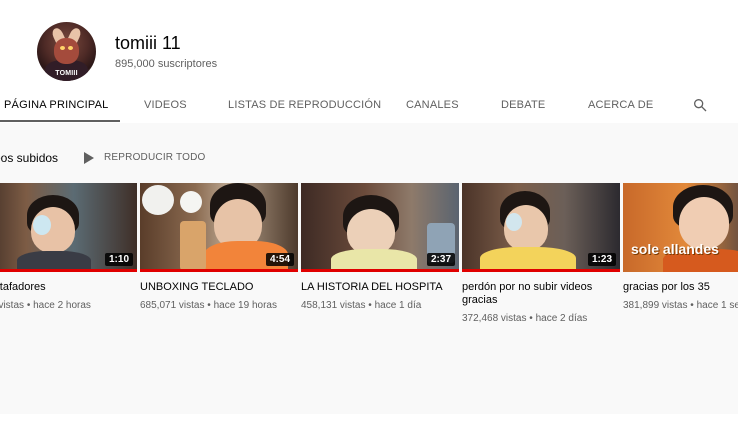 The height and width of the screenshot is (424, 738). I want to click on video-views: 250 vistas, so click(12, 305).